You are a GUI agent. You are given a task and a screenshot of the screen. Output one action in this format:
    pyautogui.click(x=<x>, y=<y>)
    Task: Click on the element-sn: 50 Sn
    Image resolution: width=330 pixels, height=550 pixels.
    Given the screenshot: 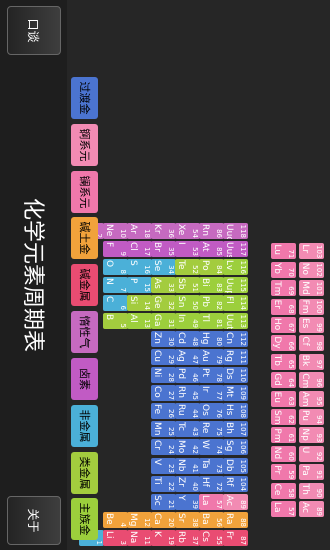 What is the action you would take?
    pyautogui.click(x=187, y=303)
    